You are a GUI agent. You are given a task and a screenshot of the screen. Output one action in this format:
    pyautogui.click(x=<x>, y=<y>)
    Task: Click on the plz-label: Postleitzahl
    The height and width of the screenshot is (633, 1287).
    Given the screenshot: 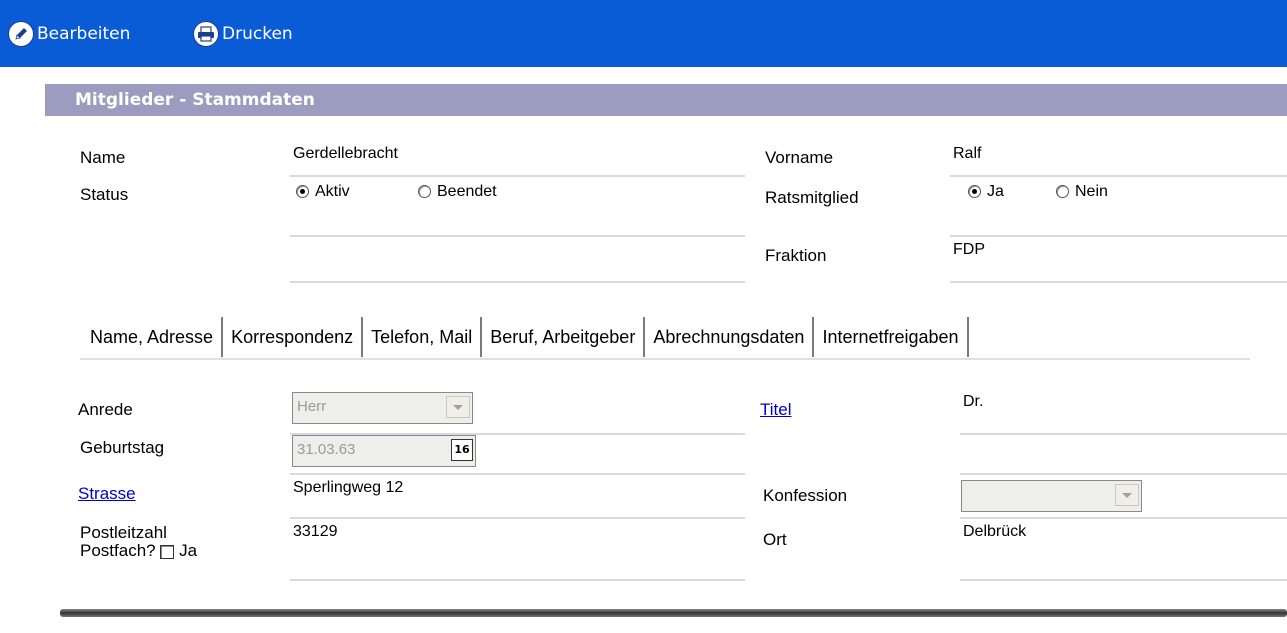 What is the action you would take?
    pyautogui.click(x=123, y=532)
    